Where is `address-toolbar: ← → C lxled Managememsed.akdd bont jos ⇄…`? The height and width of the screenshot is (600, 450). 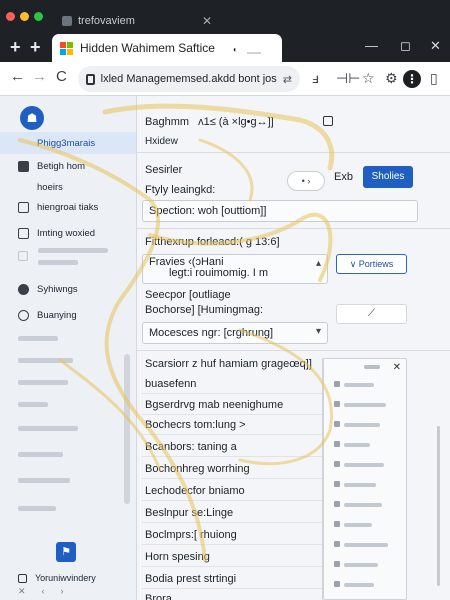
address-toolbar: ← → C lxled Managememsed.akdd bont jos ⇄… is located at coordinates (225, 79).